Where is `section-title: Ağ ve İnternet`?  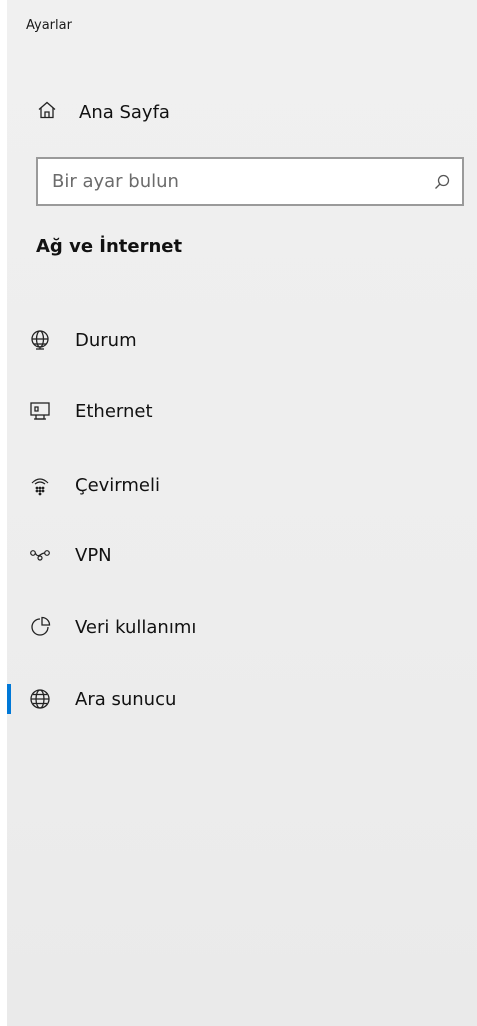
section-title: Ağ ve İnternet is located at coordinates (109, 246).